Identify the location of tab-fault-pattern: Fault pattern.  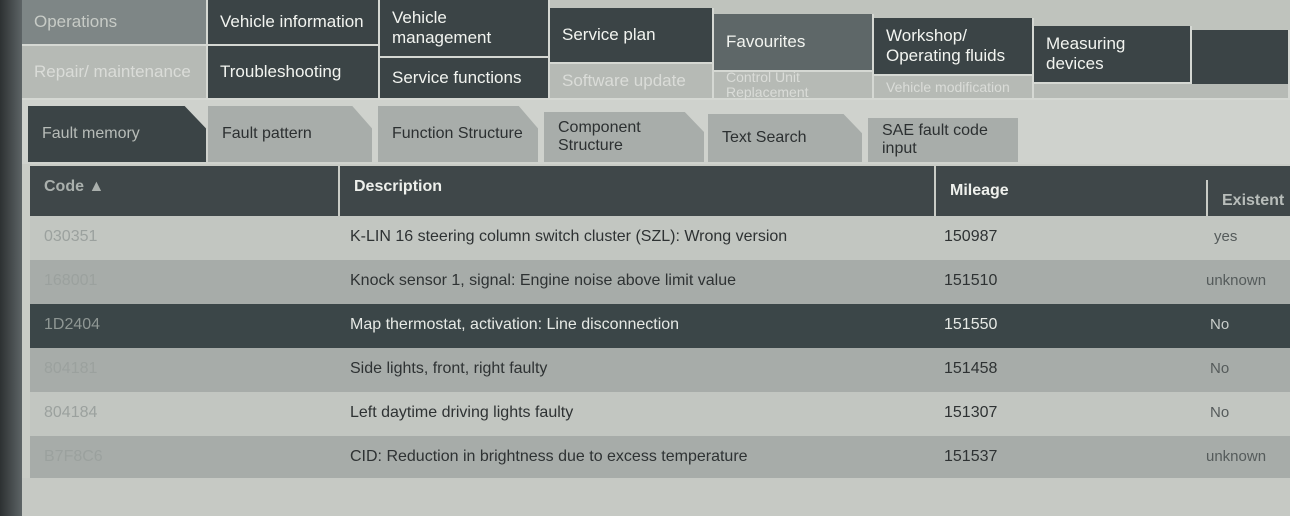
(290, 134).